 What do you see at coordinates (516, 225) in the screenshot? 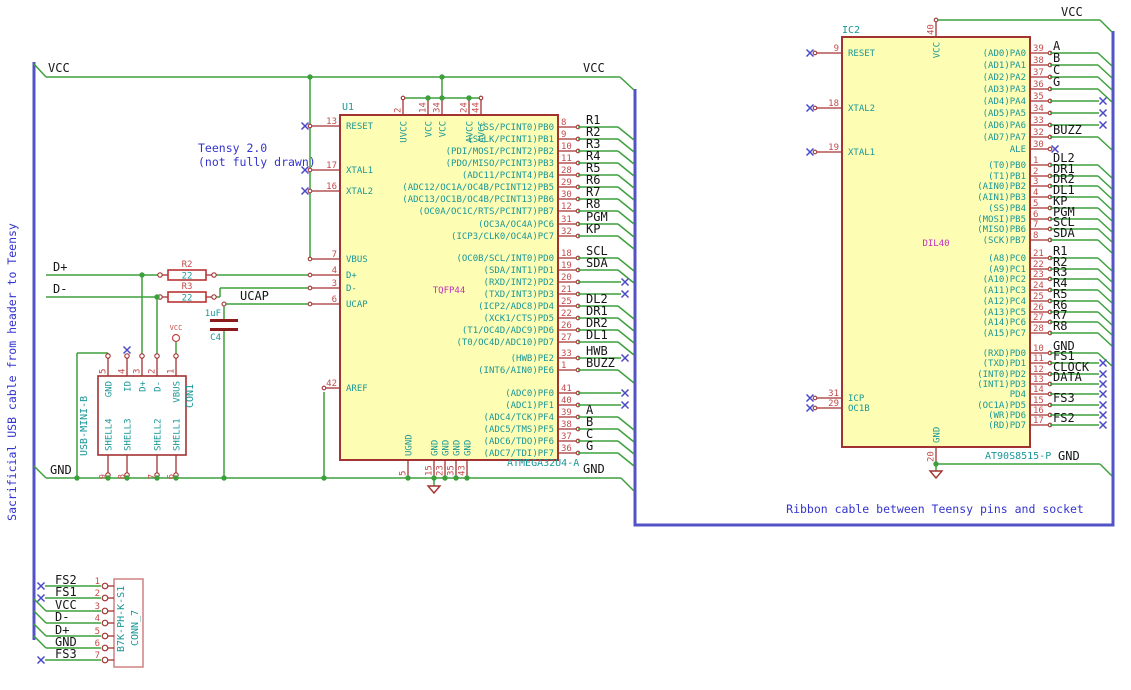
I see `pin-name: (OC3A/OC4A)PC6` at bounding box center [516, 225].